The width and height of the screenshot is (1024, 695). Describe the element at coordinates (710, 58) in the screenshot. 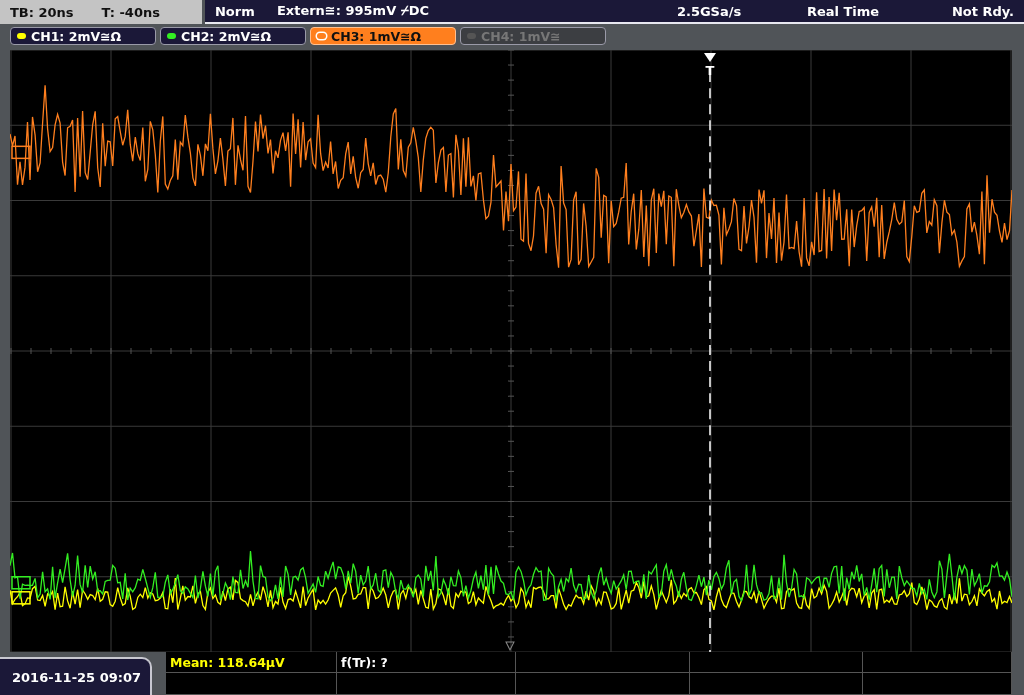

I see `trigger-arrow-icon` at that location.